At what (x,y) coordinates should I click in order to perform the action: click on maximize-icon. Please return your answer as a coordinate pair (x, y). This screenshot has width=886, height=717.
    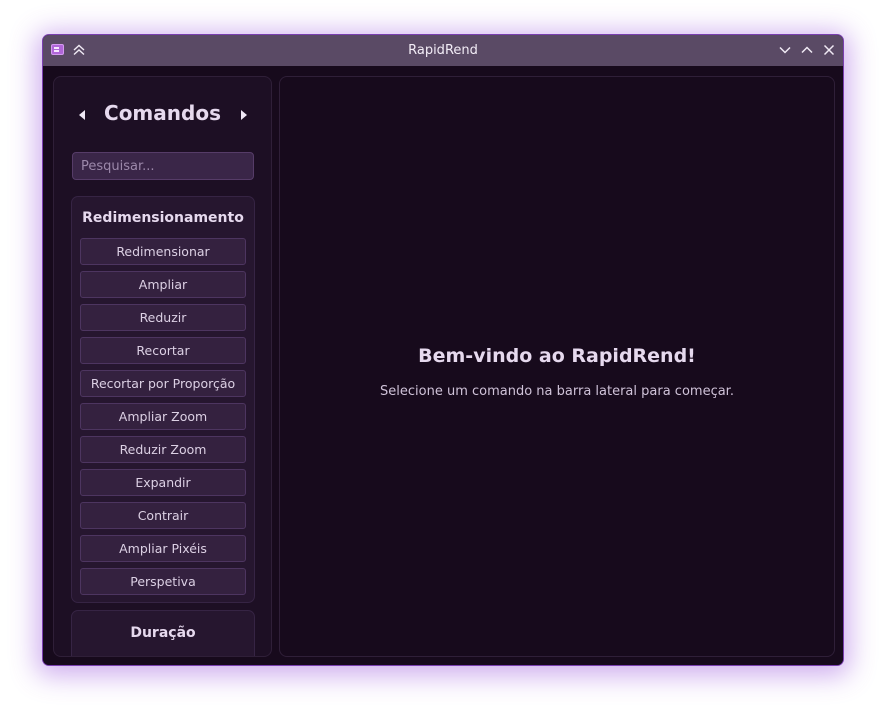
    Looking at the image, I should click on (807, 50).